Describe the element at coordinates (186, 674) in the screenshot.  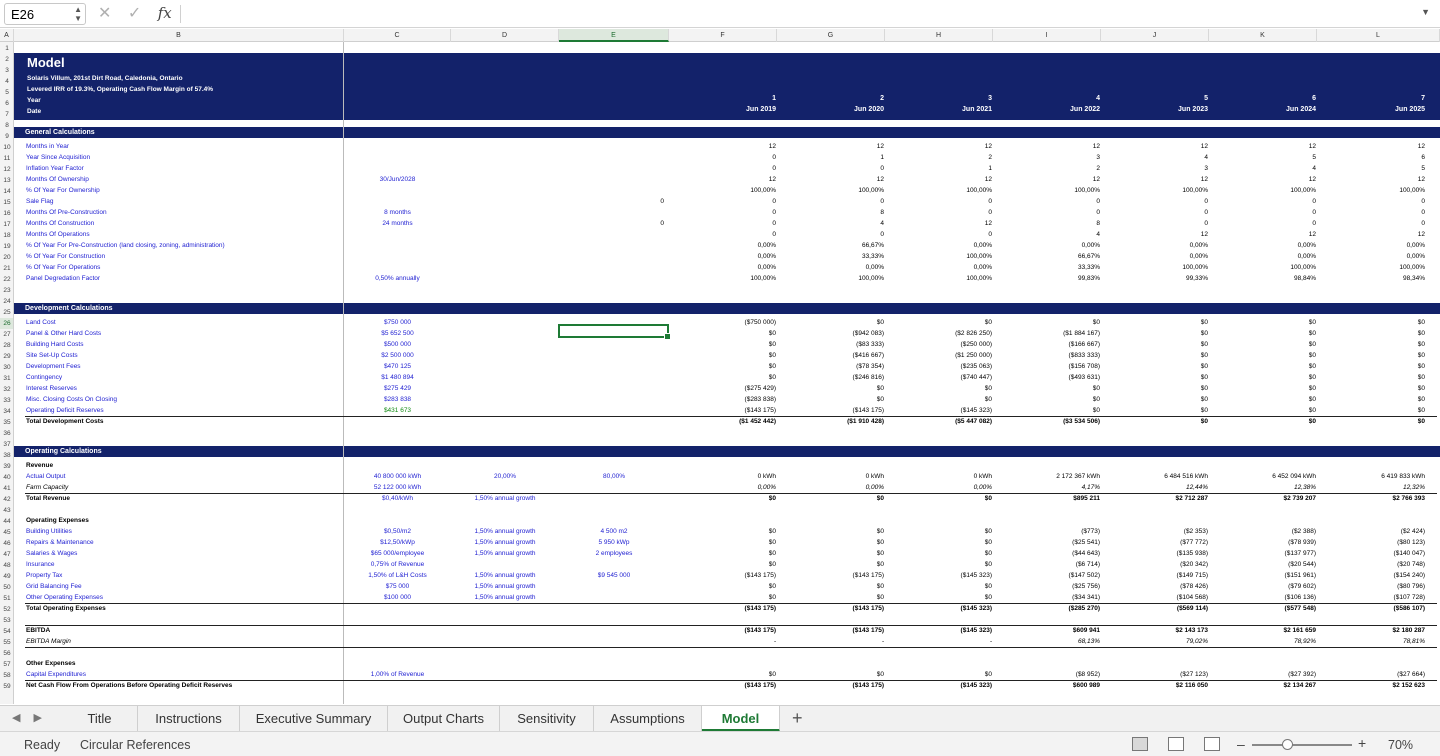
I see `capex-label: Capital Expenditures` at that location.